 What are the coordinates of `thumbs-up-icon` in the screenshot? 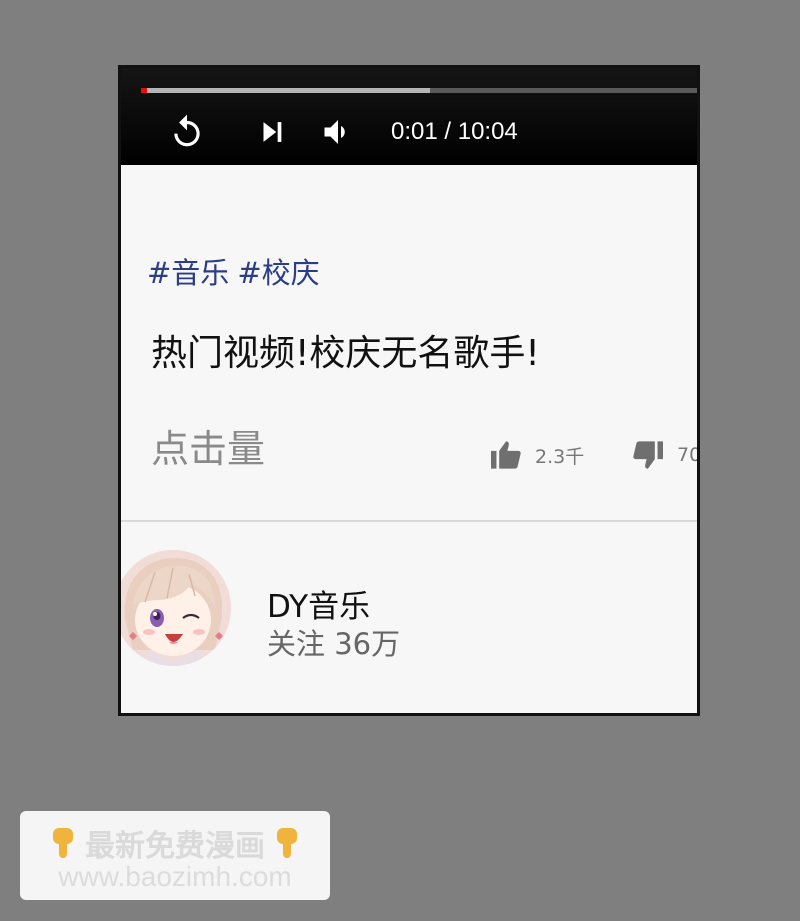 It's located at (506, 455).